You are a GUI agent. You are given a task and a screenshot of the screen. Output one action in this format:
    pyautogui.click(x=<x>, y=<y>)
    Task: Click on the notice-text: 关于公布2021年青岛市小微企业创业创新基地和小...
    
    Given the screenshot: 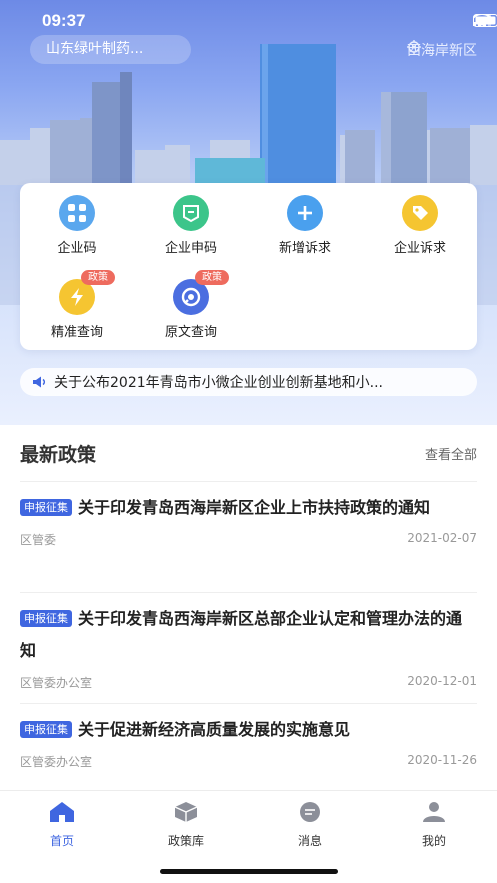 What is the action you would take?
    pyautogui.click(x=218, y=383)
    